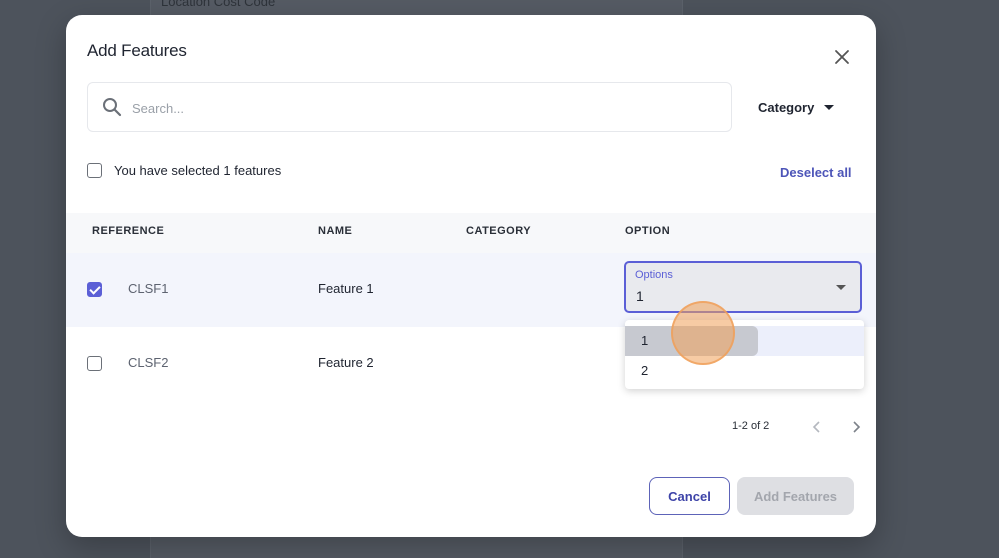  I want to click on search-box, so click(409, 107).